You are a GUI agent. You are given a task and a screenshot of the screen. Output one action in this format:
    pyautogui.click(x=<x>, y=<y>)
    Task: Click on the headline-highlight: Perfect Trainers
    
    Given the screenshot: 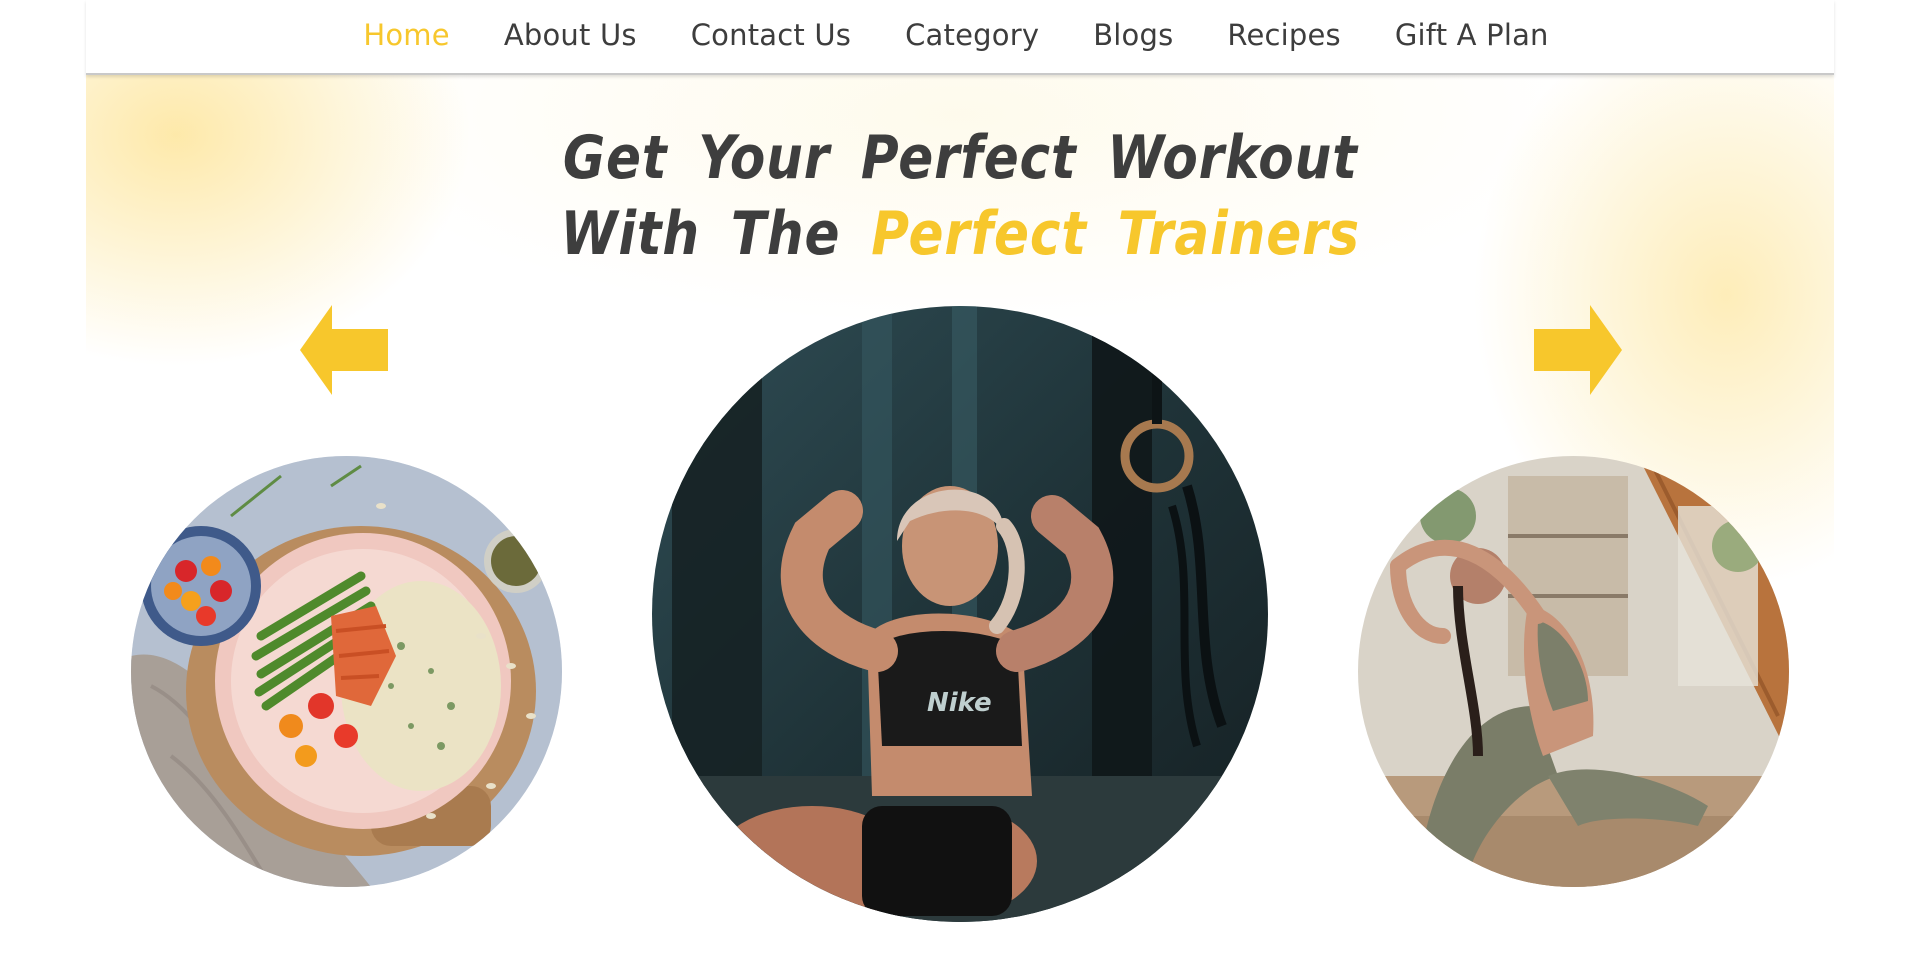 What is the action you would take?
    pyautogui.click(x=1115, y=234)
    